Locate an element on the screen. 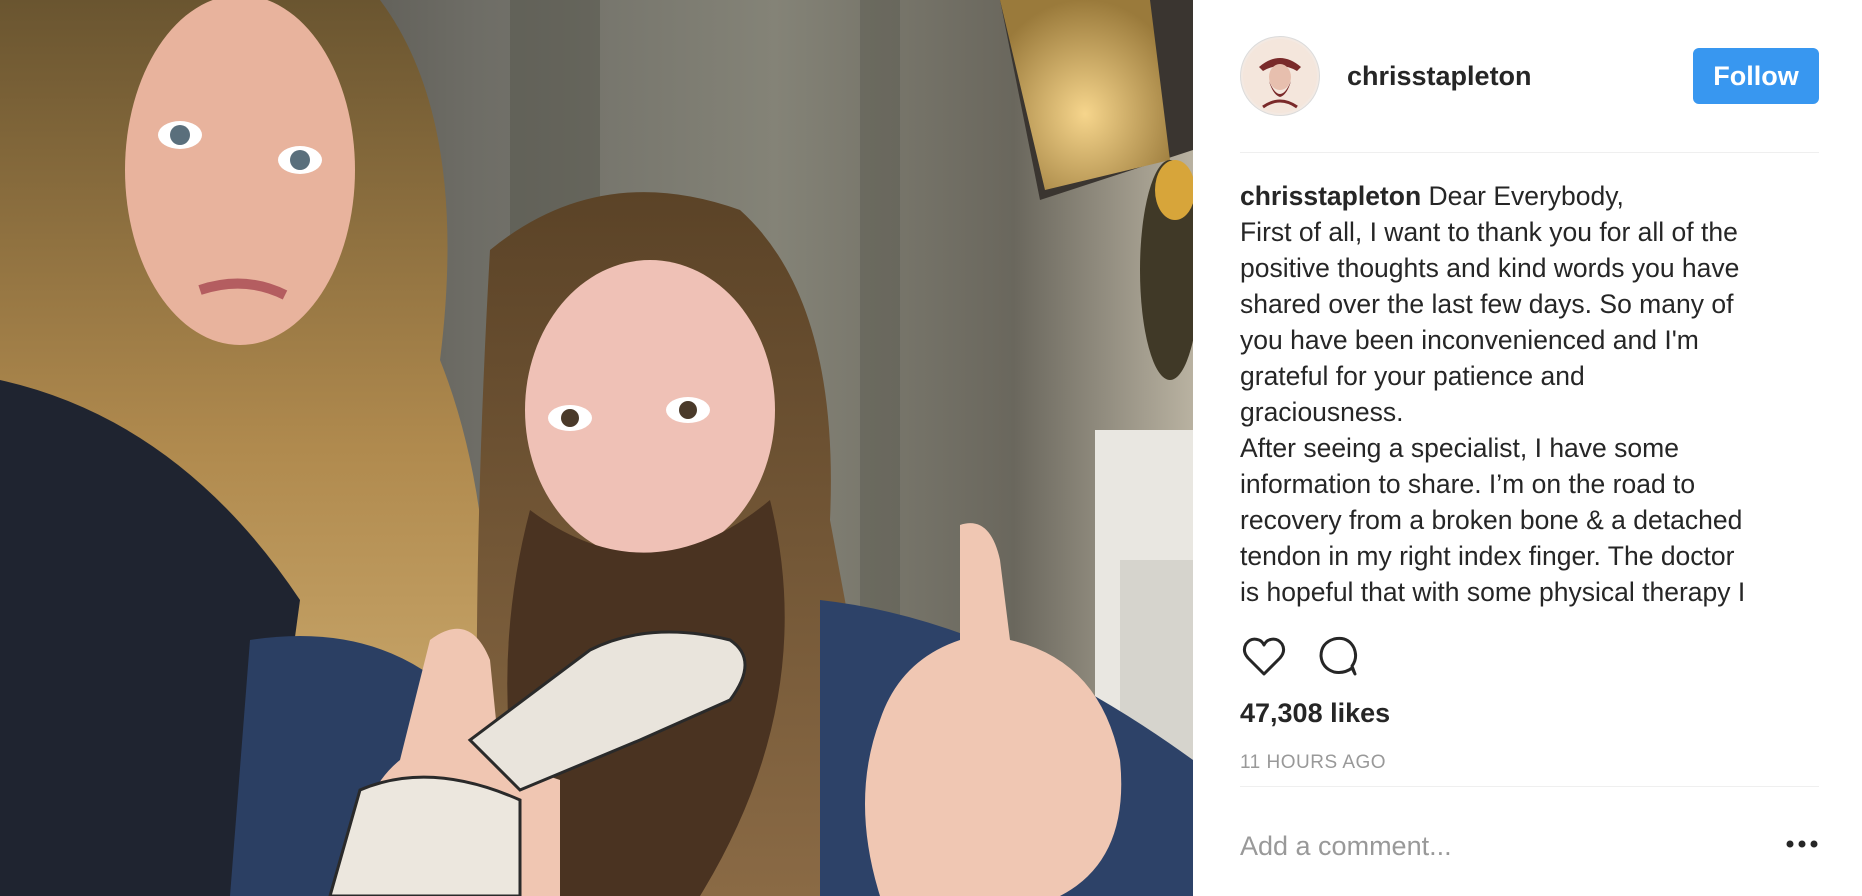  caption-first-line: chrisstapleton Dear Everybody, is located at coordinates (1535, 196).